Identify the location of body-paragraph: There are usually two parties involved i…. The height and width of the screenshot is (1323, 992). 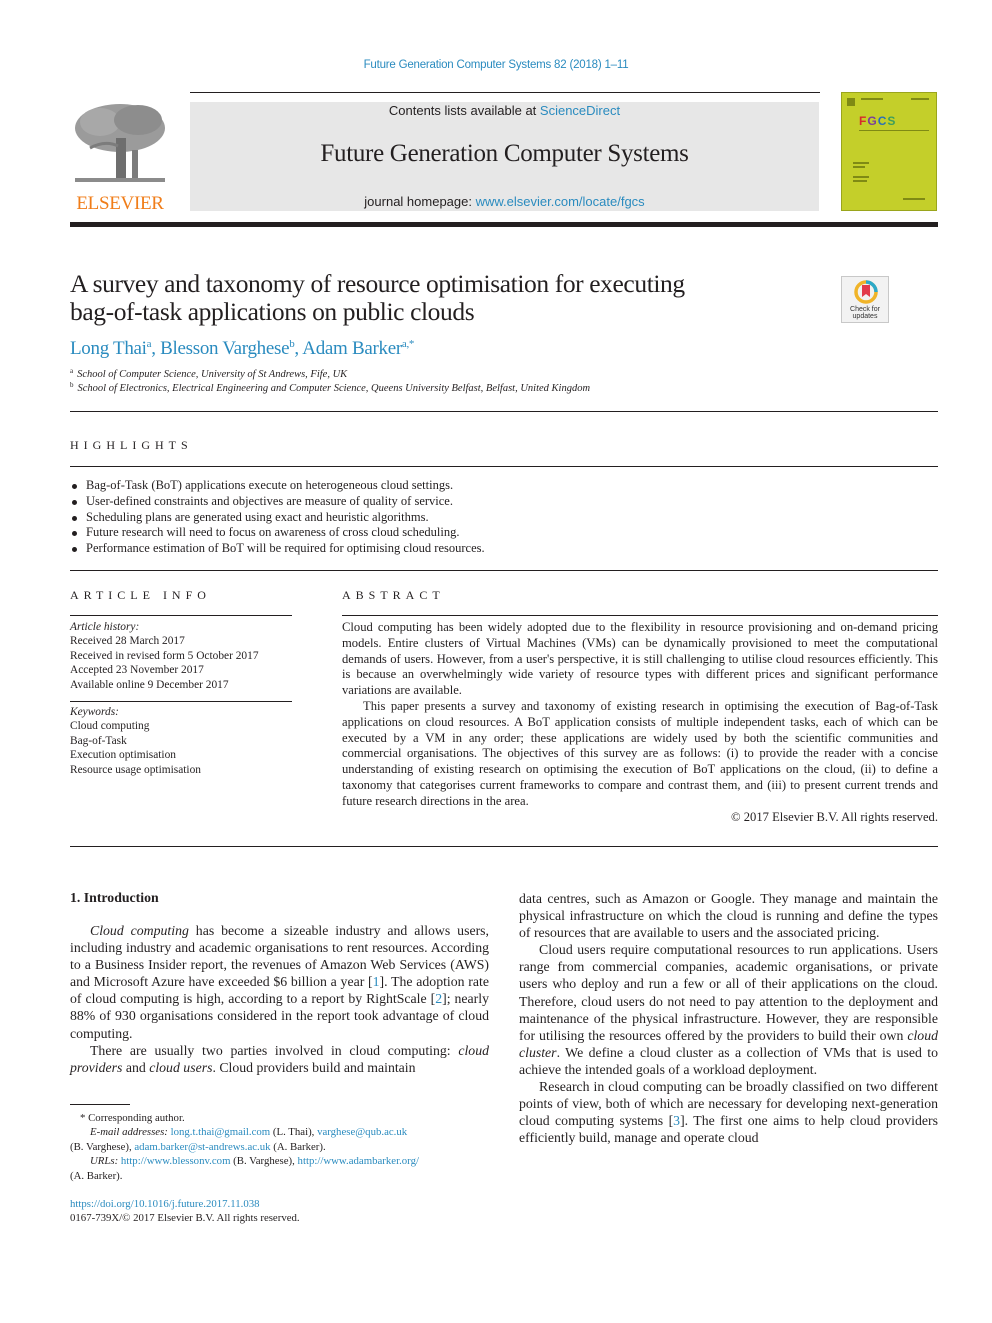
(279, 1059).